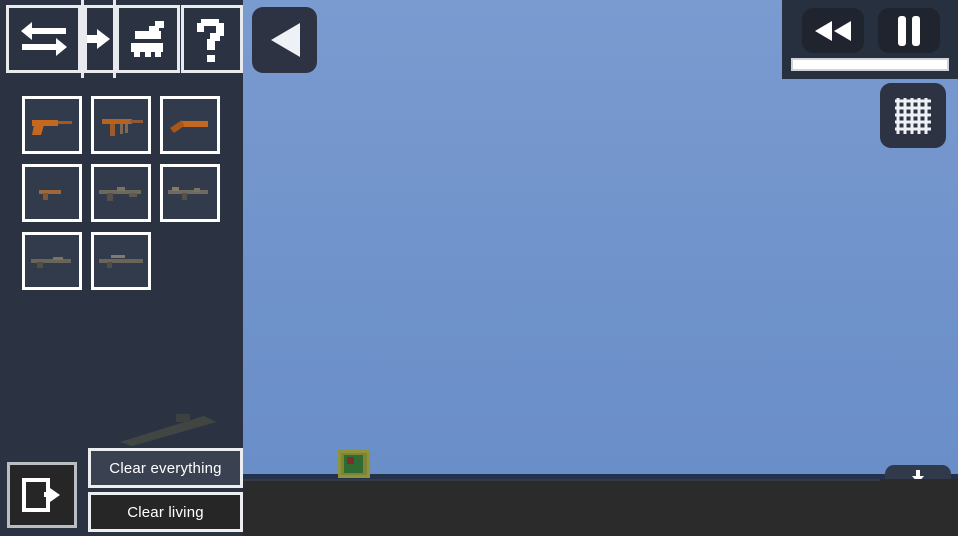 The image size is (958, 536). I want to click on spawn-arrow-button, so click(100, 39).